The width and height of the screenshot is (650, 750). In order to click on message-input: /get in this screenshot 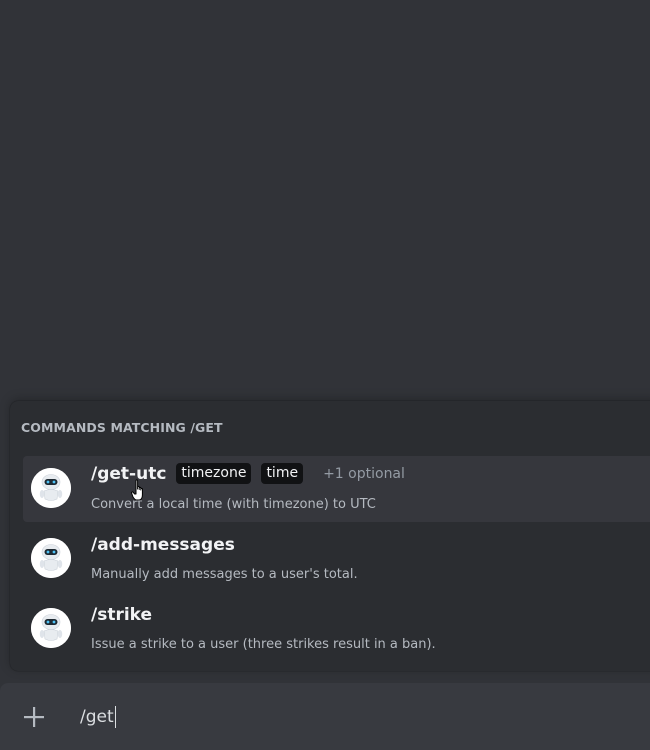, I will do `click(98, 717)`.